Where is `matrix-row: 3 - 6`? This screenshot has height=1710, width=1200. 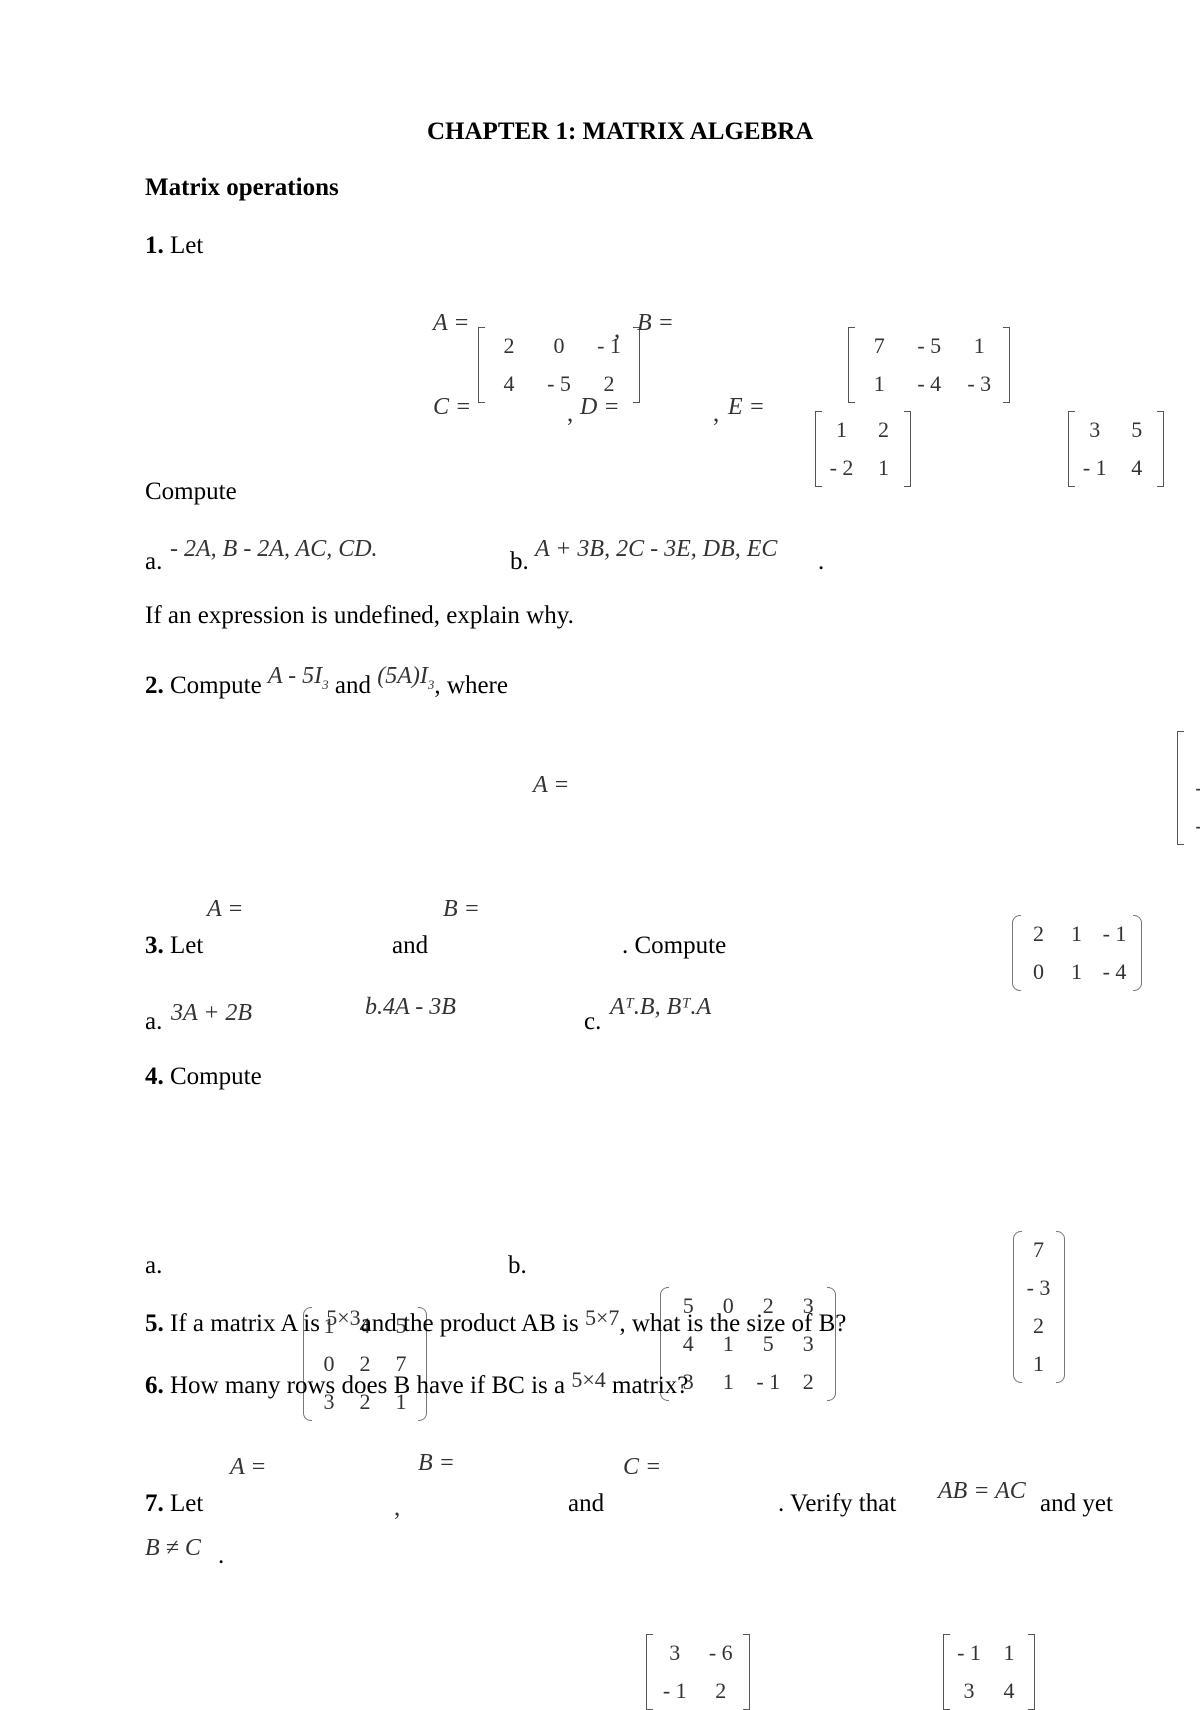 matrix-row: 3 - 6 is located at coordinates (698, 1653).